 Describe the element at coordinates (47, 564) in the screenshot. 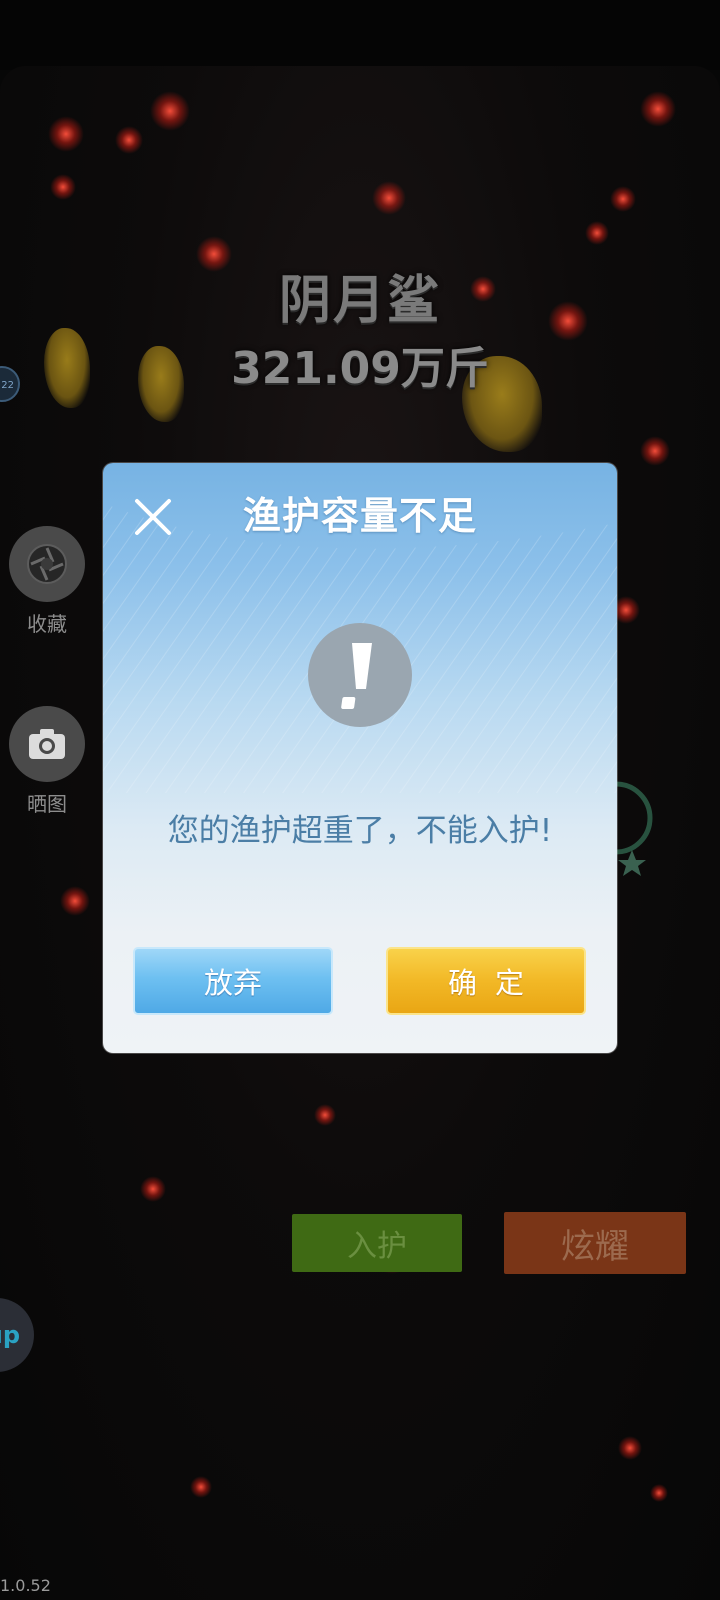

I see `aperture-icon` at that location.